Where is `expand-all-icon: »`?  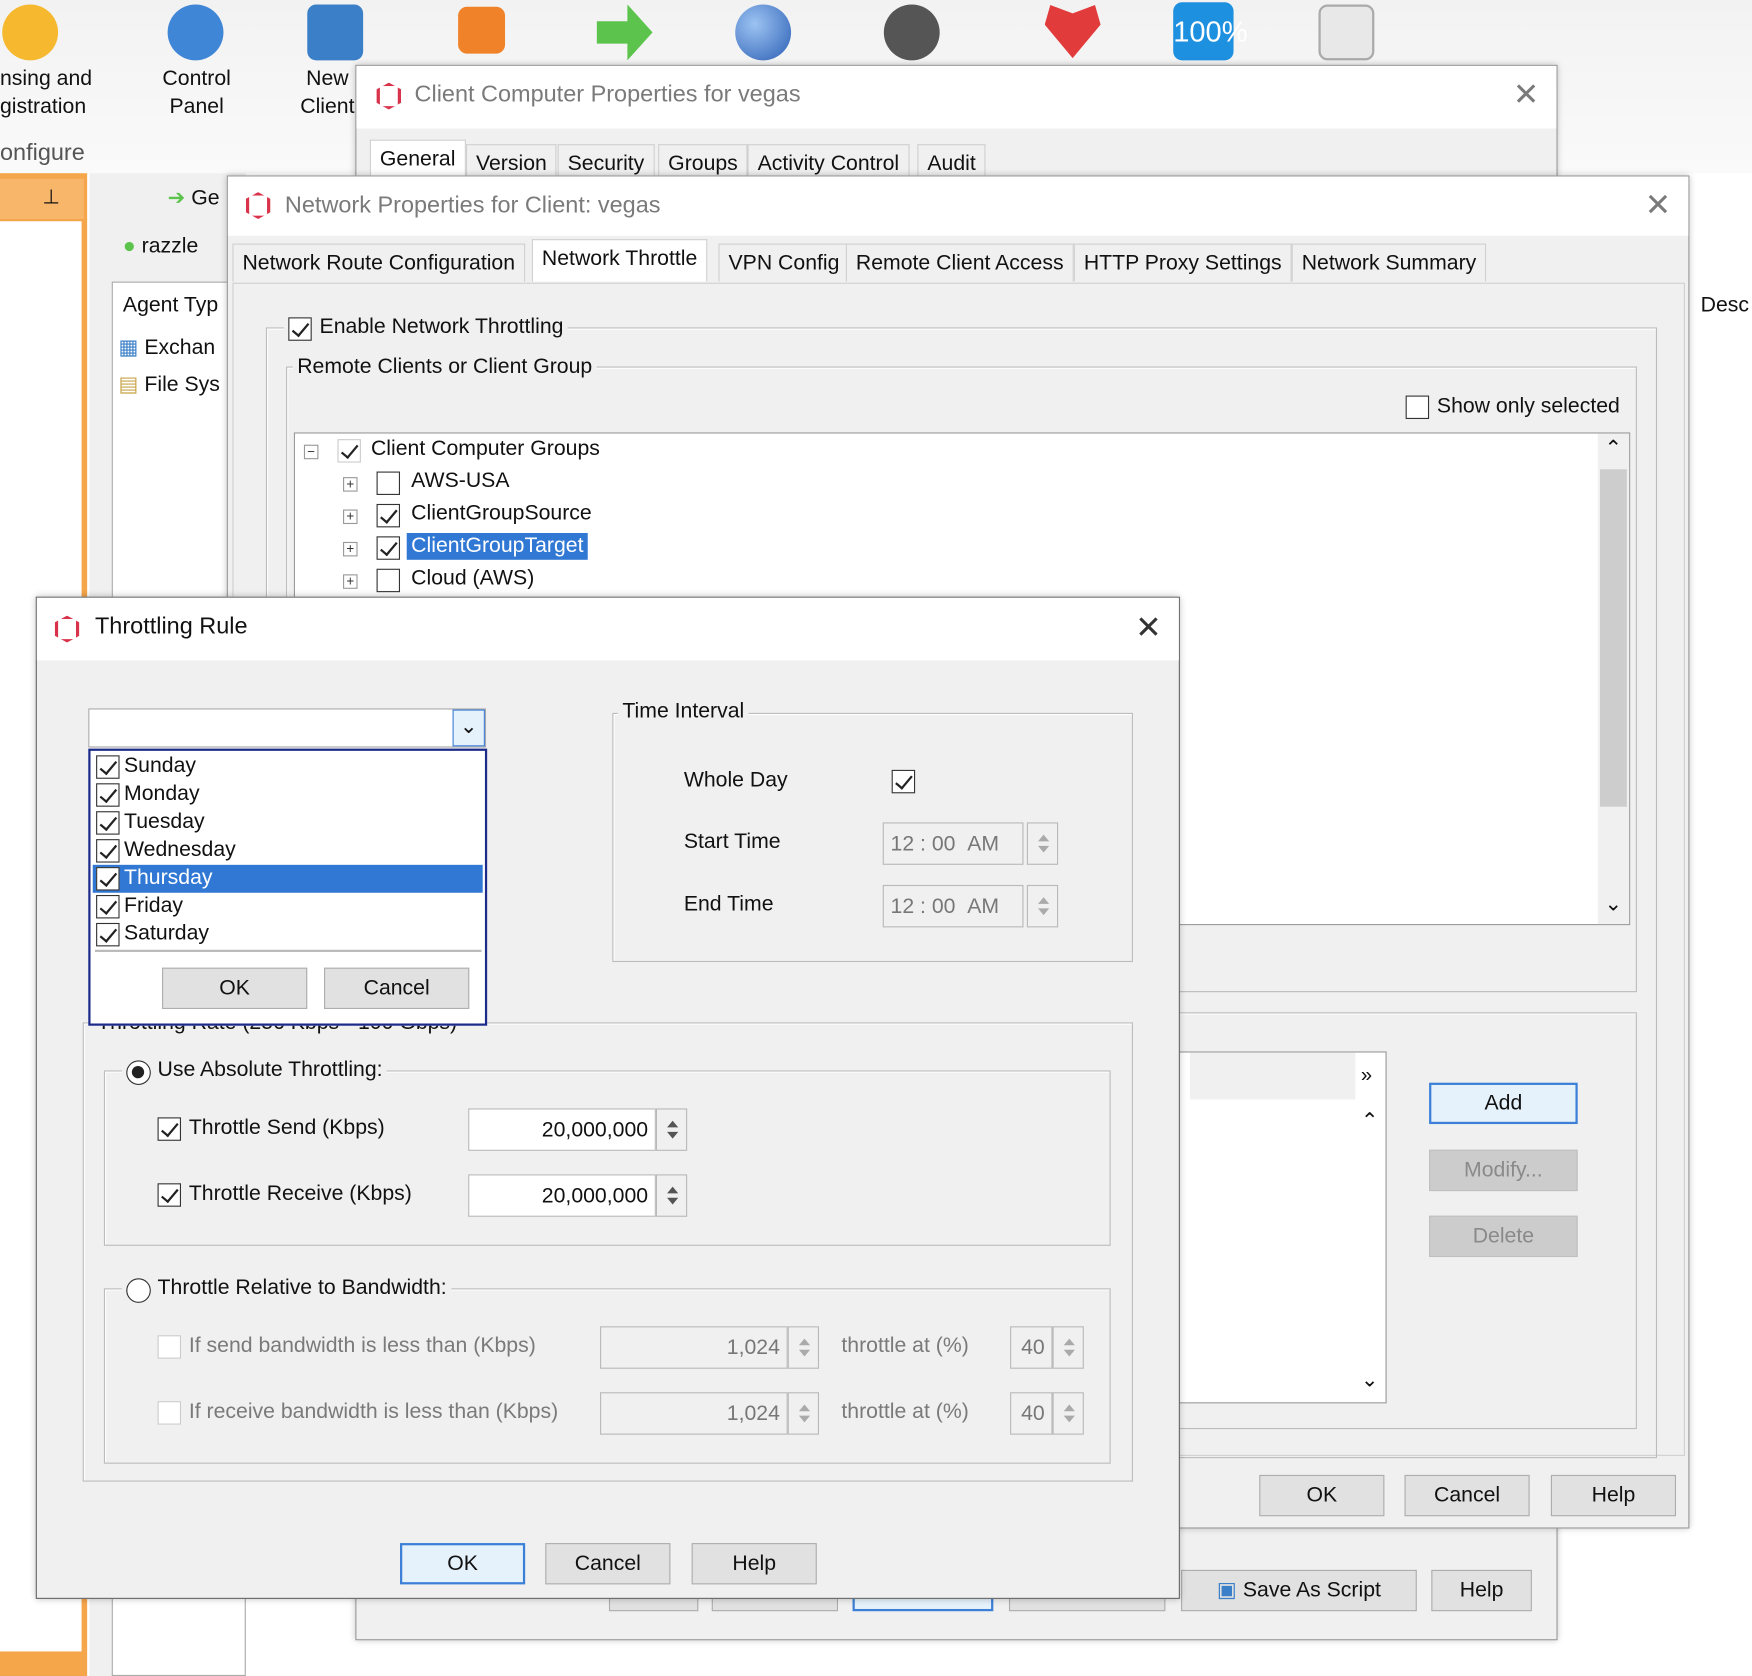
expand-all-icon: » is located at coordinates (1366, 1075).